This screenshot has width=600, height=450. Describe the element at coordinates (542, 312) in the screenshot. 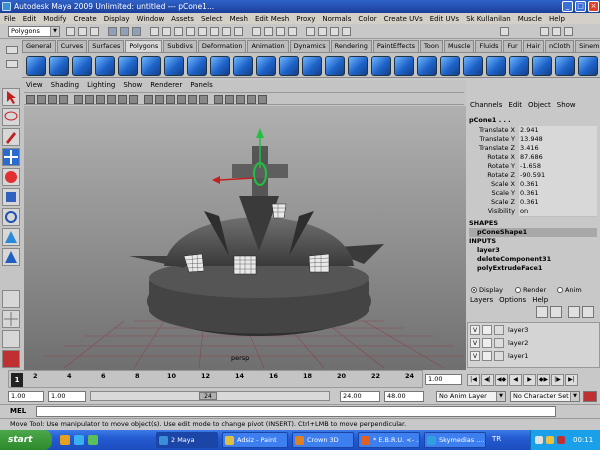

I see `move-layer-up-icon` at that location.